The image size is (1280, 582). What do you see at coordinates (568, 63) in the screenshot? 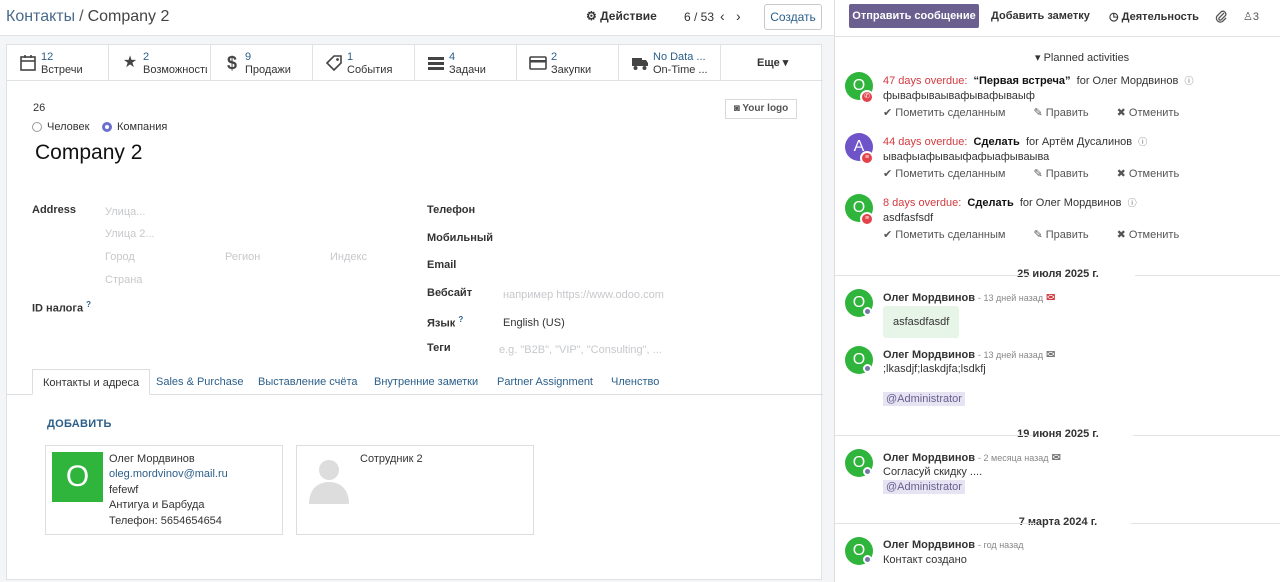
I see `smart-button-purchases: 2 Закупки` at bounding box center [568, 63].